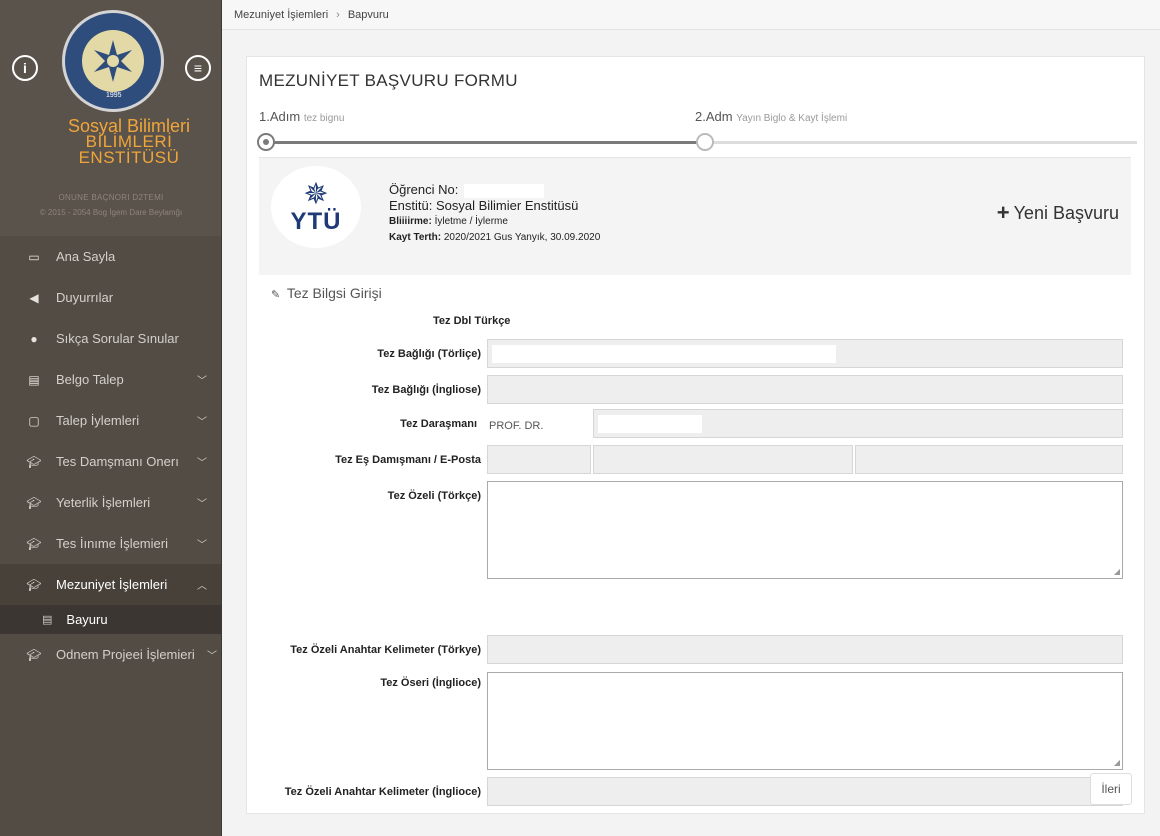 This screenshot has width=1160, height=836. I want to click on section-title: ✎ Tez Bilgsi Girişi, so click(695, 296).